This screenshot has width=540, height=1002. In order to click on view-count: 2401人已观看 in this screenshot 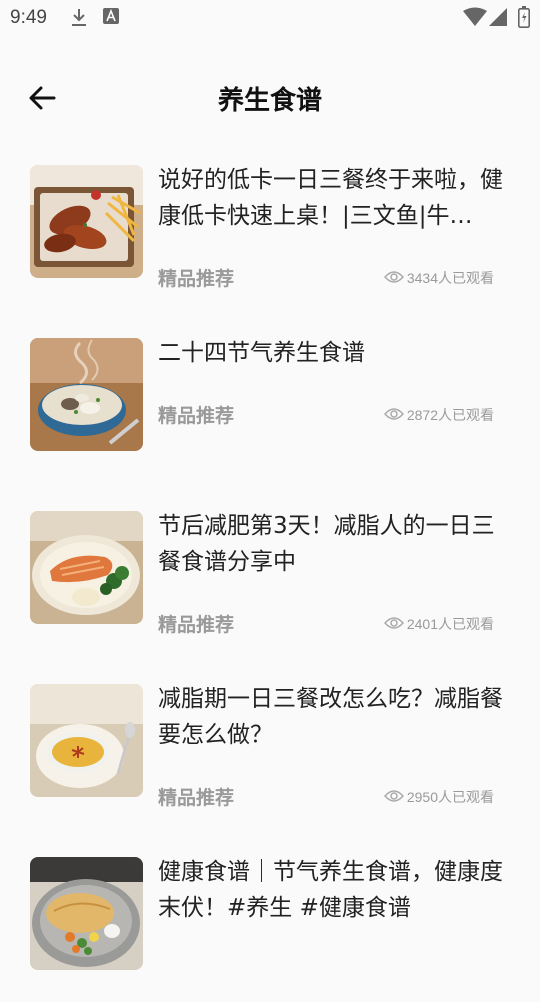, I will do `click(438, 624)`.